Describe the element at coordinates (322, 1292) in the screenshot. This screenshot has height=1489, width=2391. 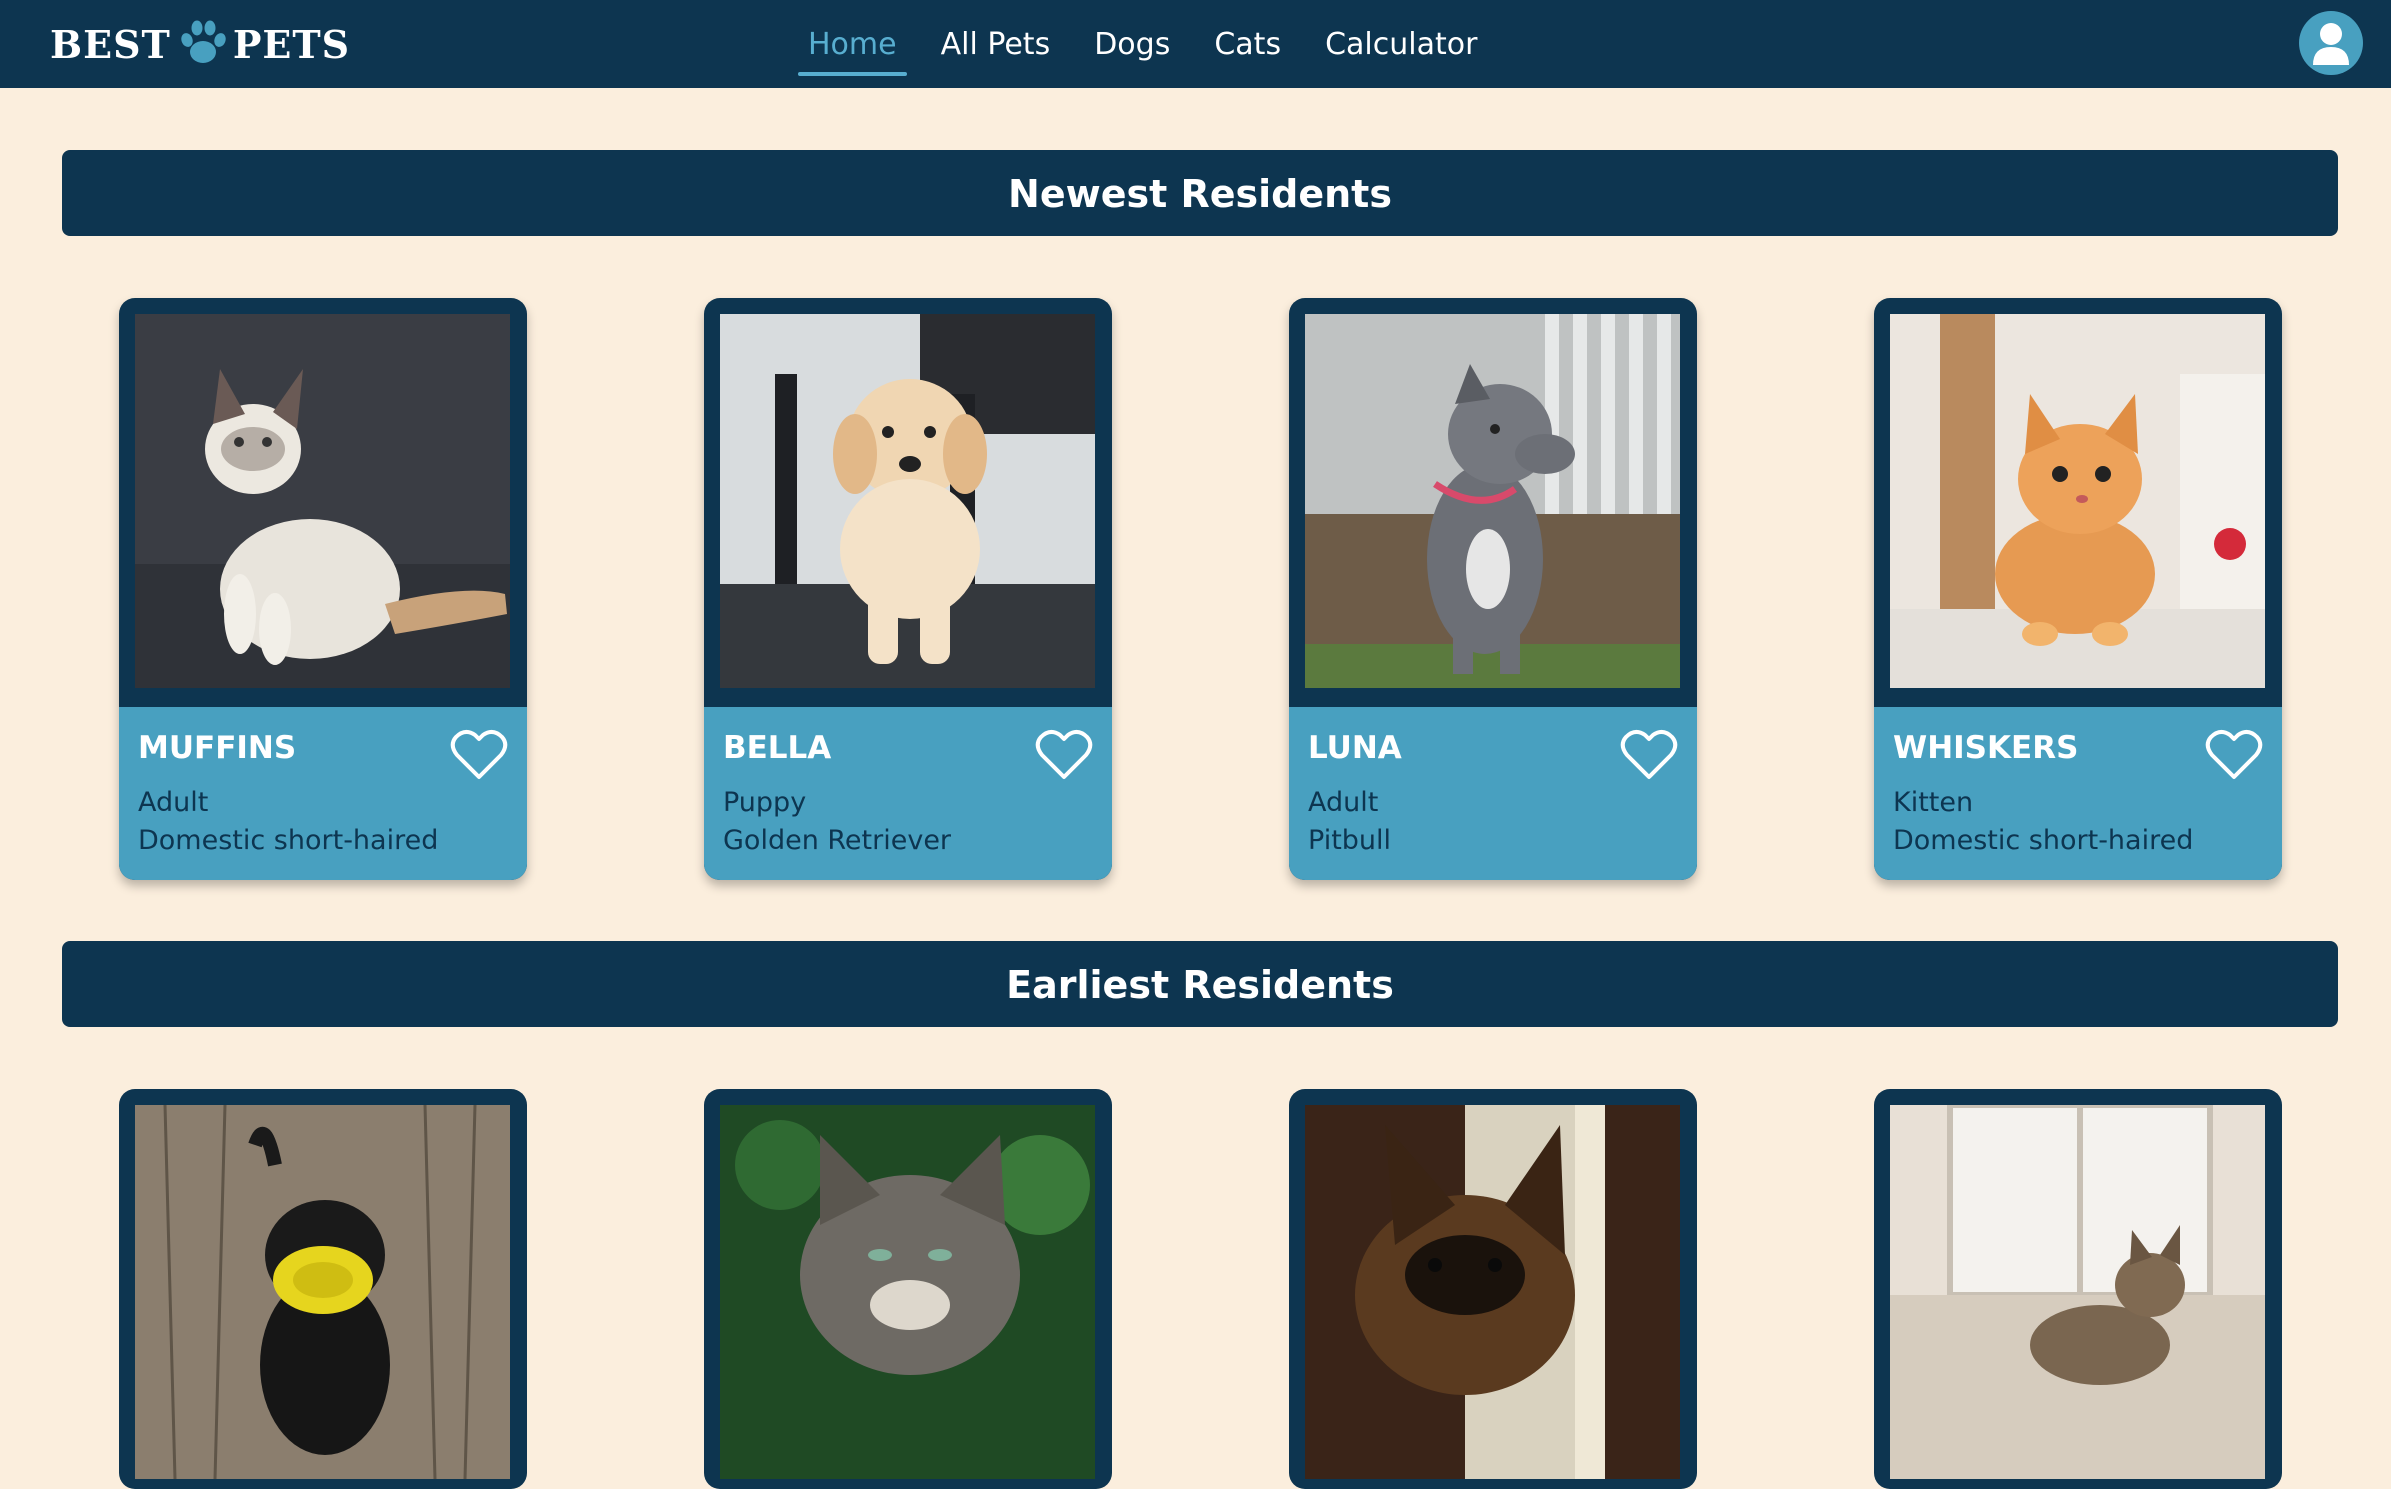
I see `black-dog-frisbee-photo` at that location.